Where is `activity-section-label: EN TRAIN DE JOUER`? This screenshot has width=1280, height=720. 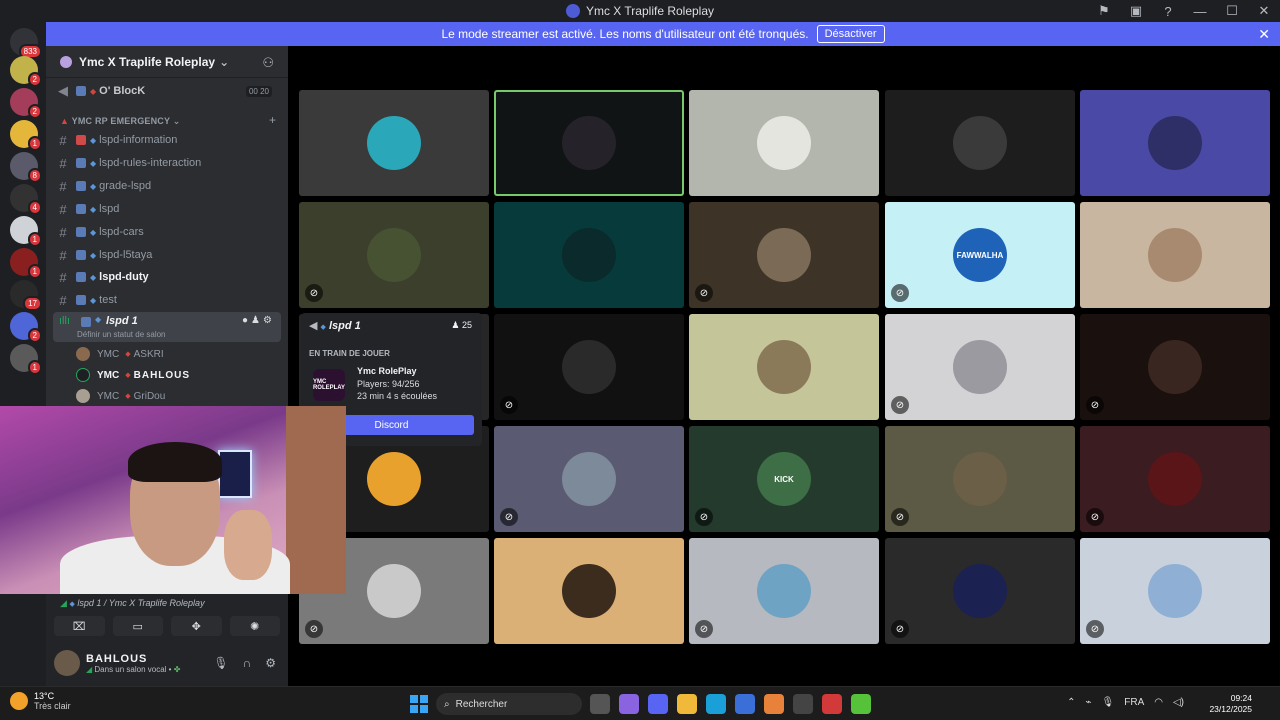
activity-section-label: EN TRAIN DE JOUER is located at coordinates (349, 353).